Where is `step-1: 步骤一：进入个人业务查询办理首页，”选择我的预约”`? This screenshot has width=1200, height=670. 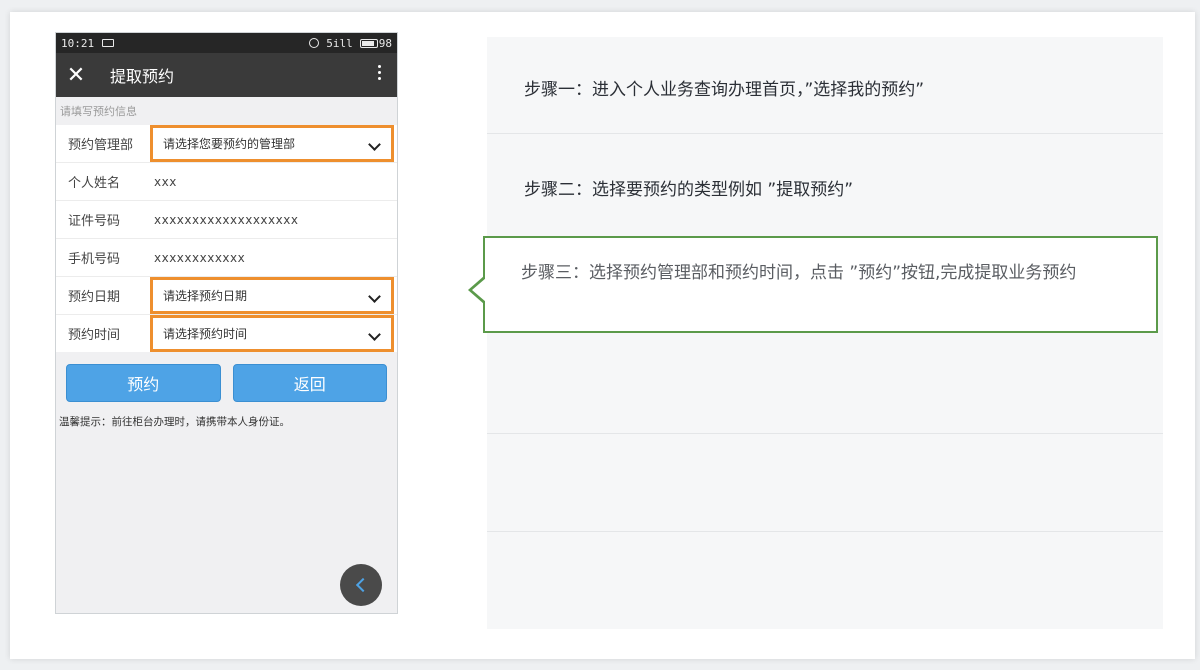 step-1: 步骤一：进入个人业务查询办理首页，”选择我的预约” is located at coordinates (724, 87).